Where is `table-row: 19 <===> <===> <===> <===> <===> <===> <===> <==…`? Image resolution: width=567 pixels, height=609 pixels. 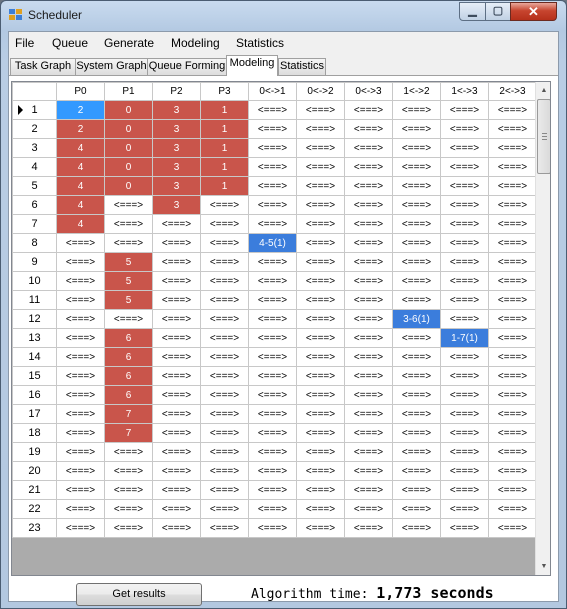
table-row: 19 <===> <===> <===> <===> <===> <===> <===> <==… is located at coordinates (274, 452).